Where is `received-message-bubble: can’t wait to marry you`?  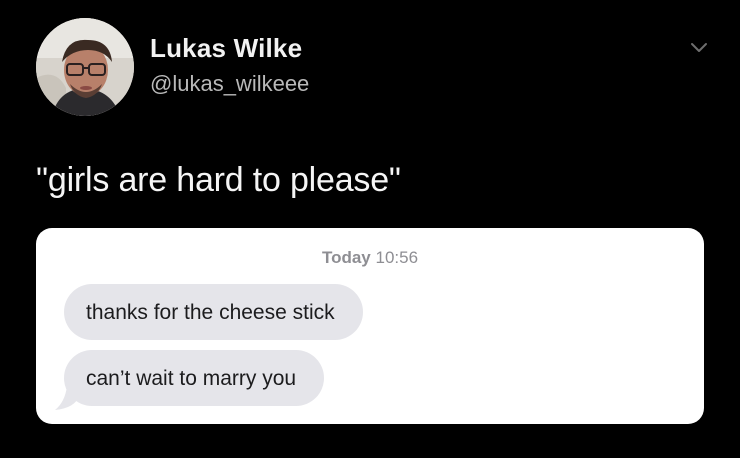 received-message-bubble: can’t wait to marry you is located at coordinates (194, 378).